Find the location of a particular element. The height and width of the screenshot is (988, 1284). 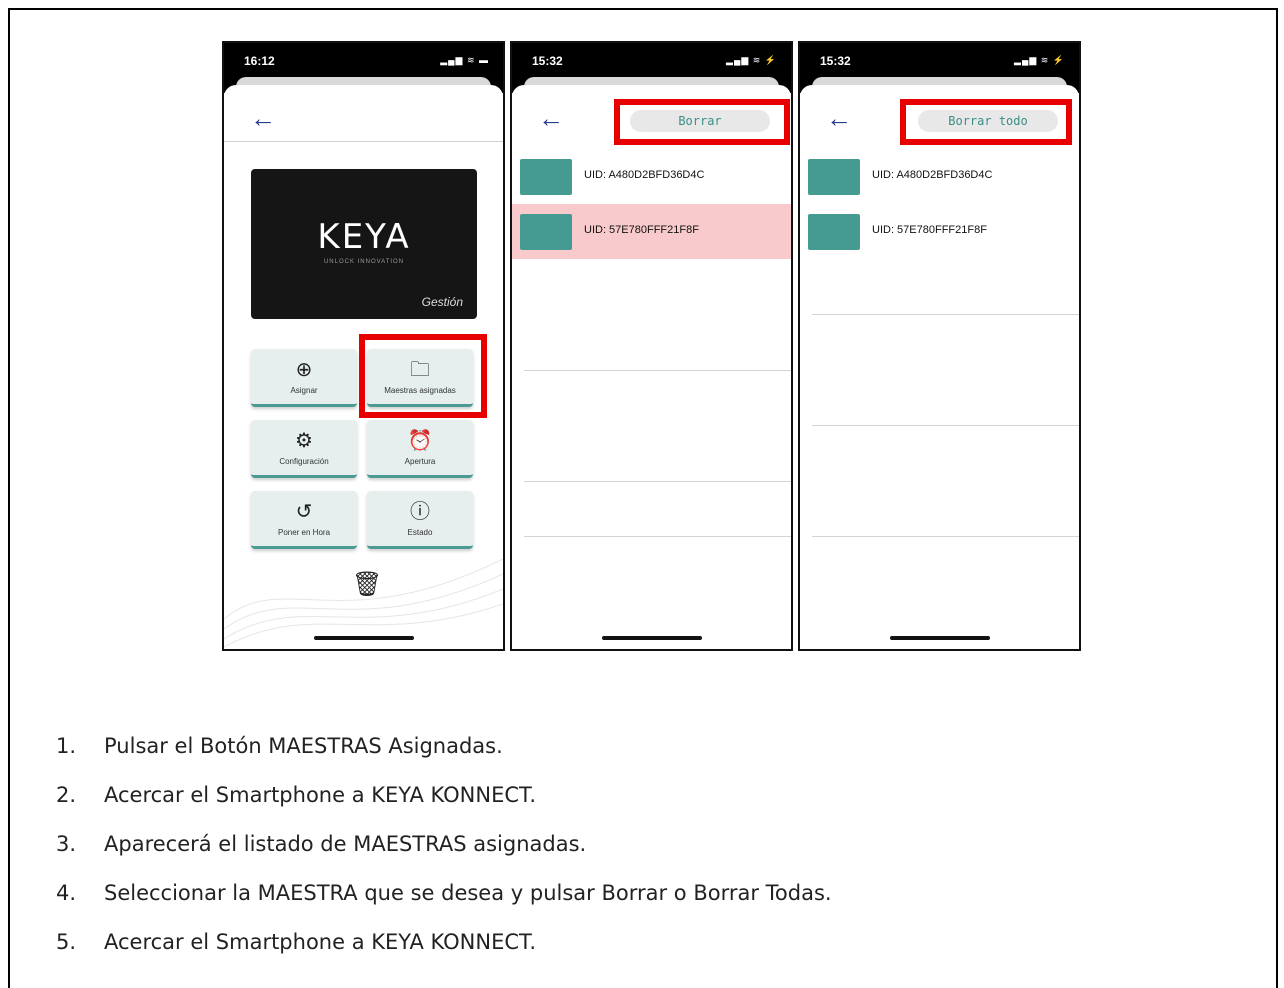

step-item: 1. Pulsar el Botón MAESTRAS Asignadas. is located at coordinates (444, 746).